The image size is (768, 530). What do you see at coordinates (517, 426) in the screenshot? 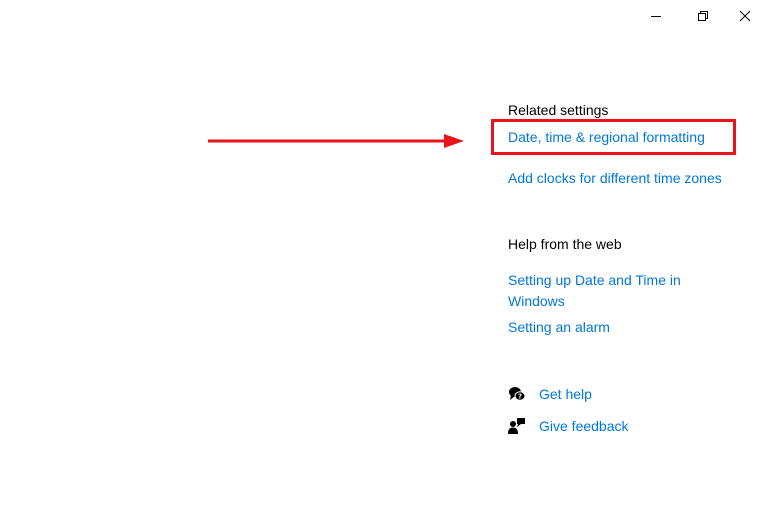
I see `feedback-icon` at bounding box center [517, 426].